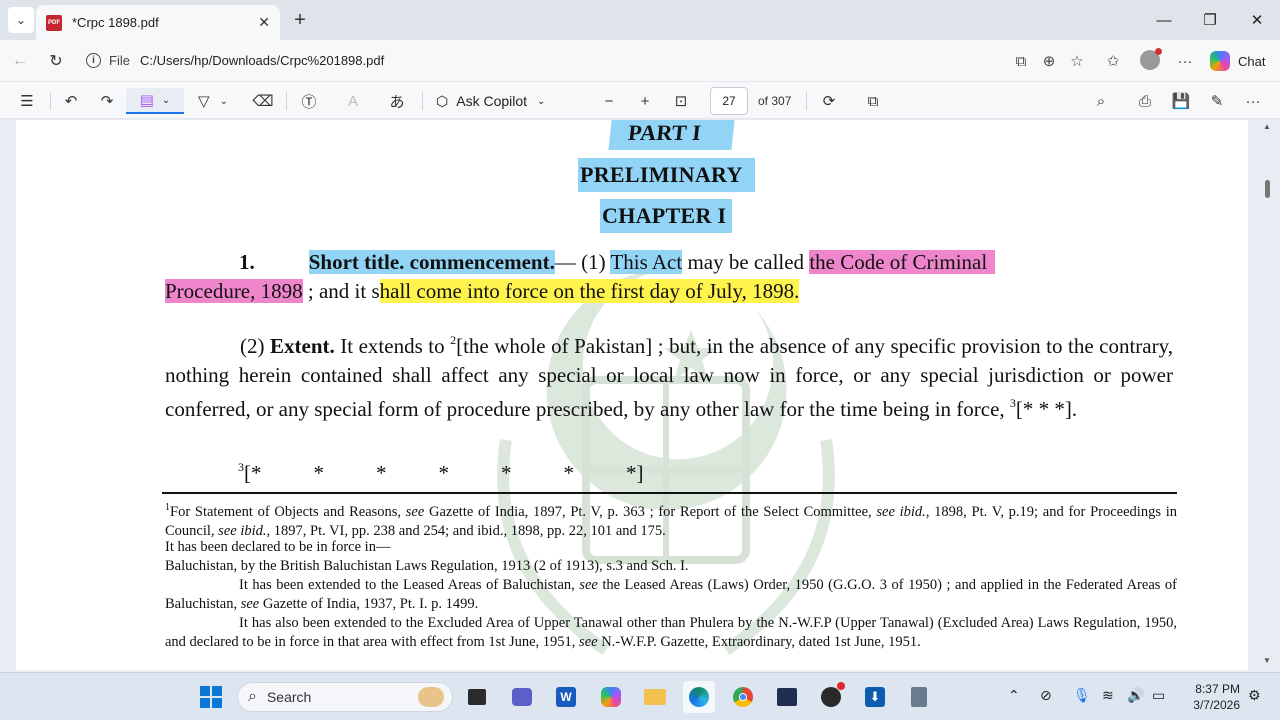 The height and width of the screenshot is (720, 1280). I want to click on scroll-down-icon: ▼, so click(1267, 660).